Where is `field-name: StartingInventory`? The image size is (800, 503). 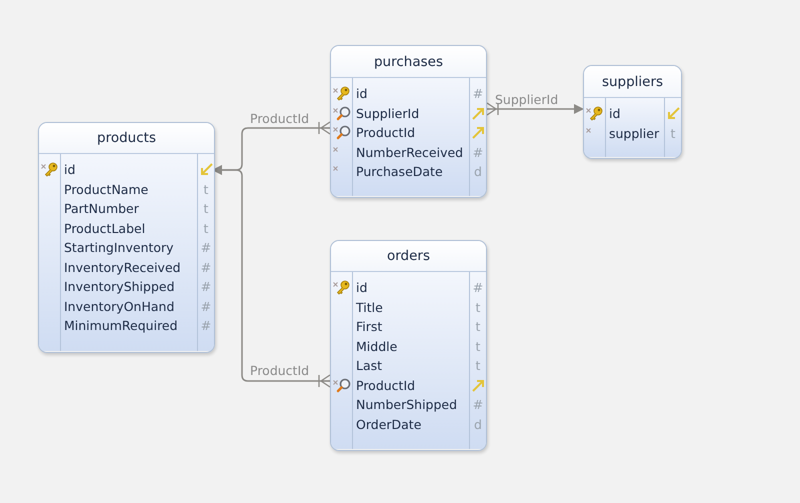
field-name: StartingInventory is located at coordinates (119, 248).